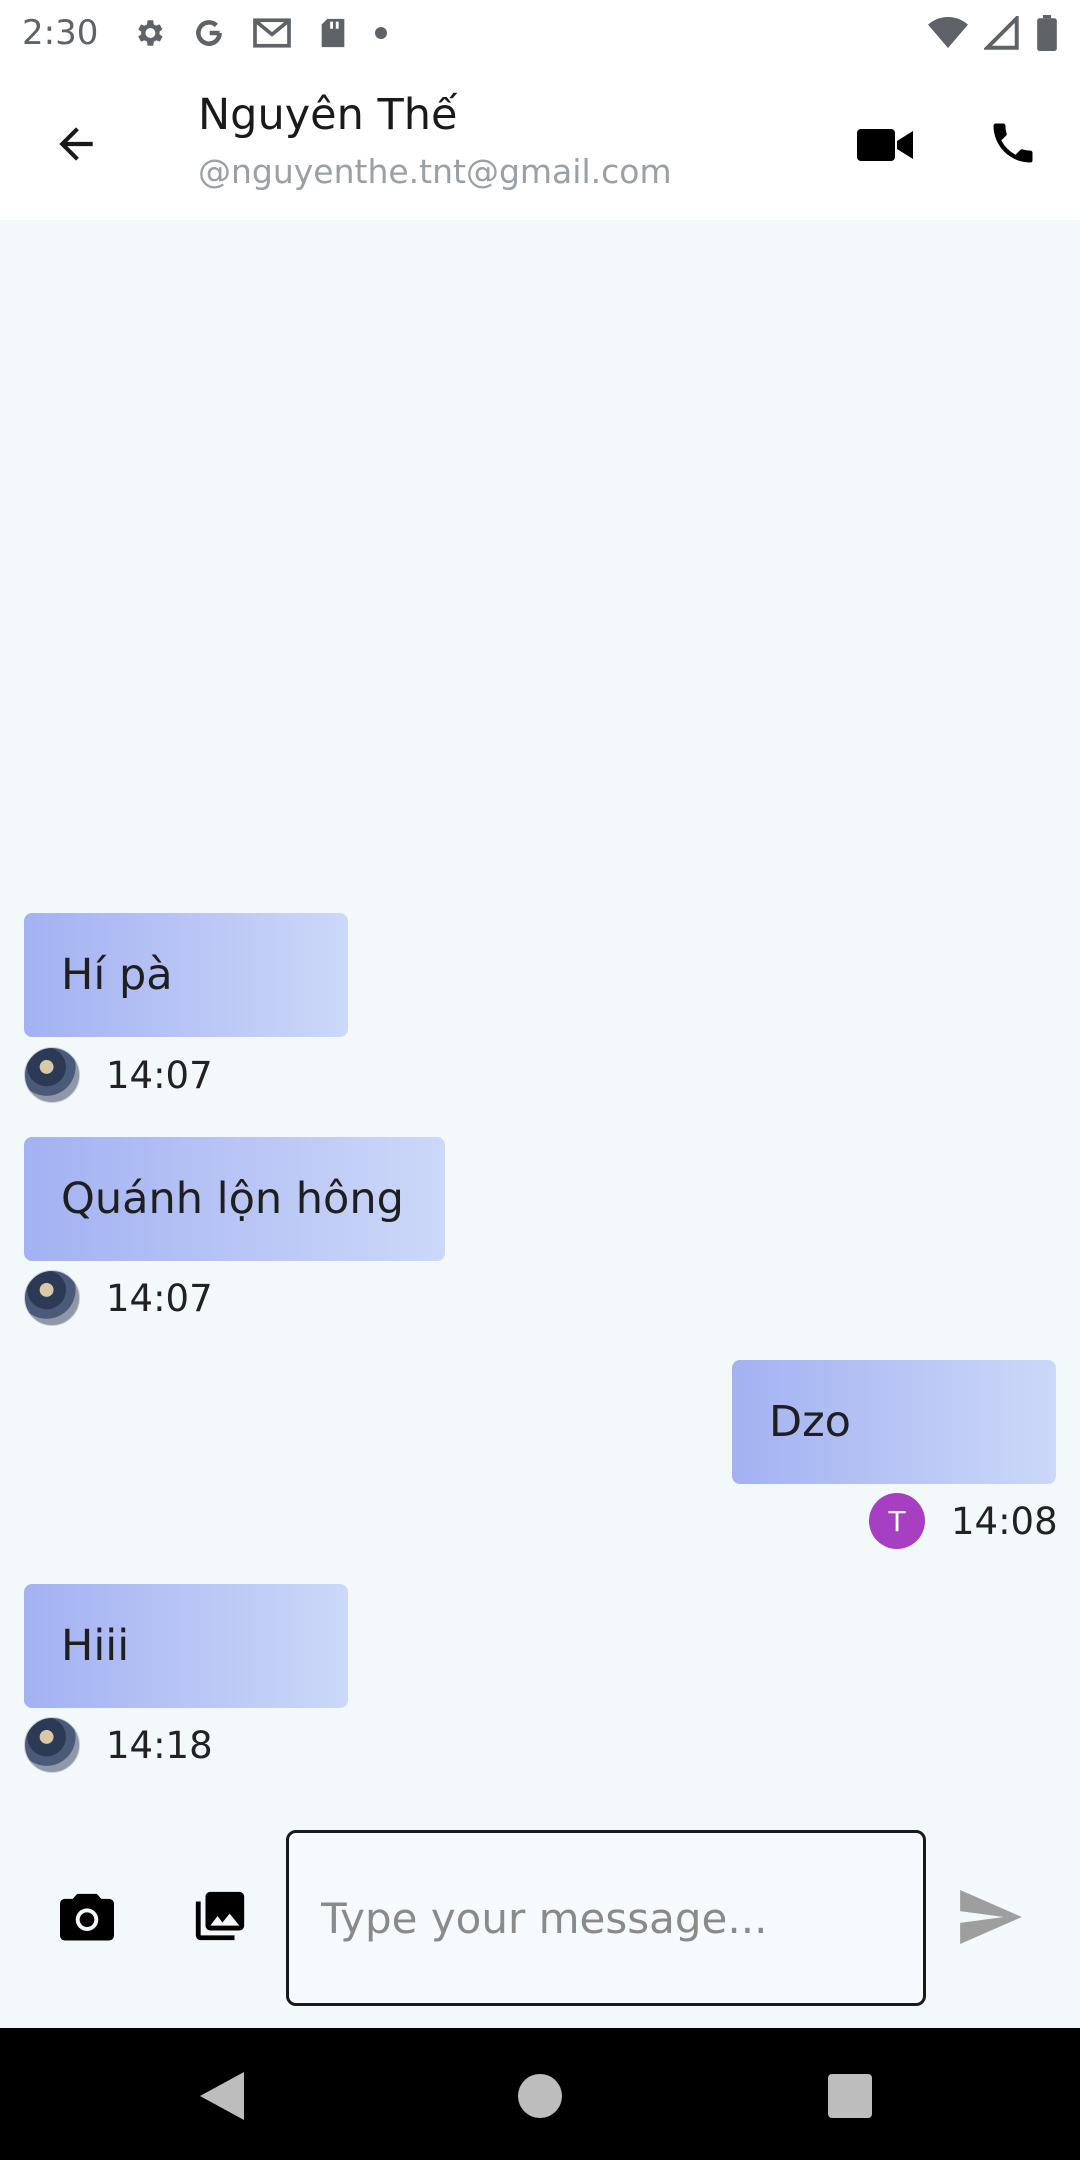 The width and height of the screenshot is (1080, 2160). What do you see at coordinates (381, 33) in the screenshot?
I see `dot-icon` at bounding box center [381, 33].